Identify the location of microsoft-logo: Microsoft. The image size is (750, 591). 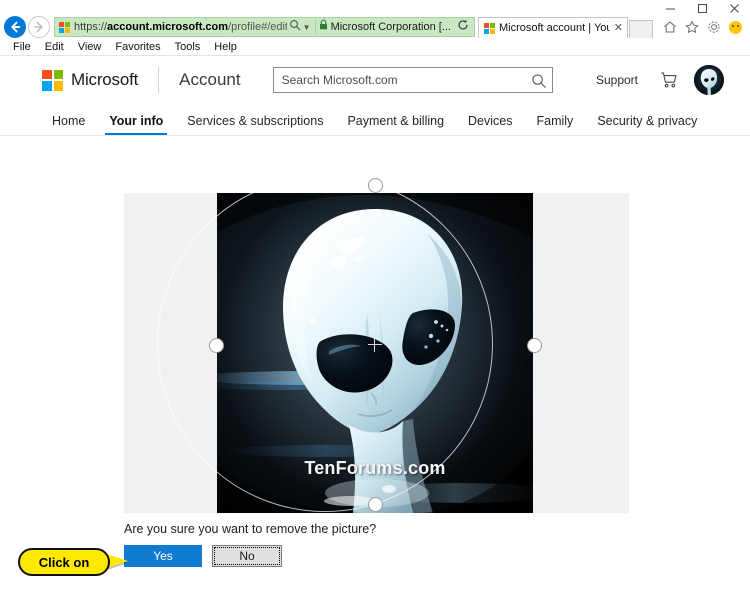
(90, 80).